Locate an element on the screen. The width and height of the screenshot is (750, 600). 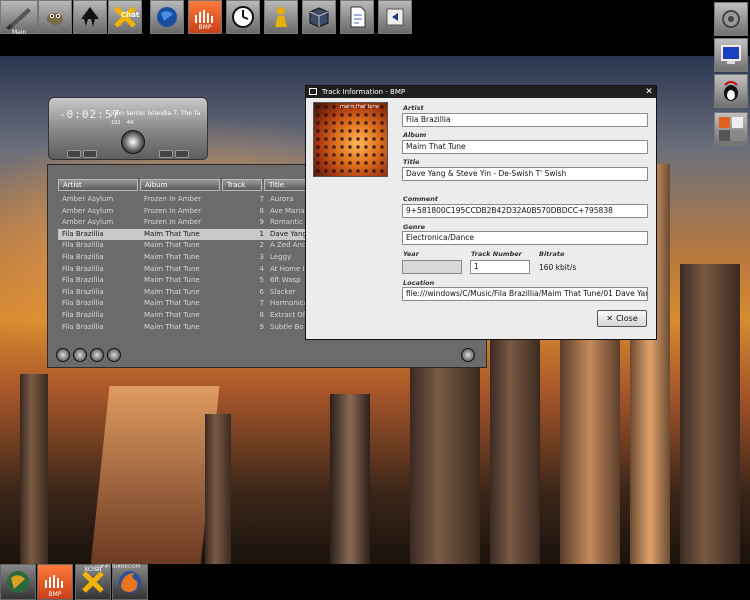
document-launcher is located at coordinates (357, 17).